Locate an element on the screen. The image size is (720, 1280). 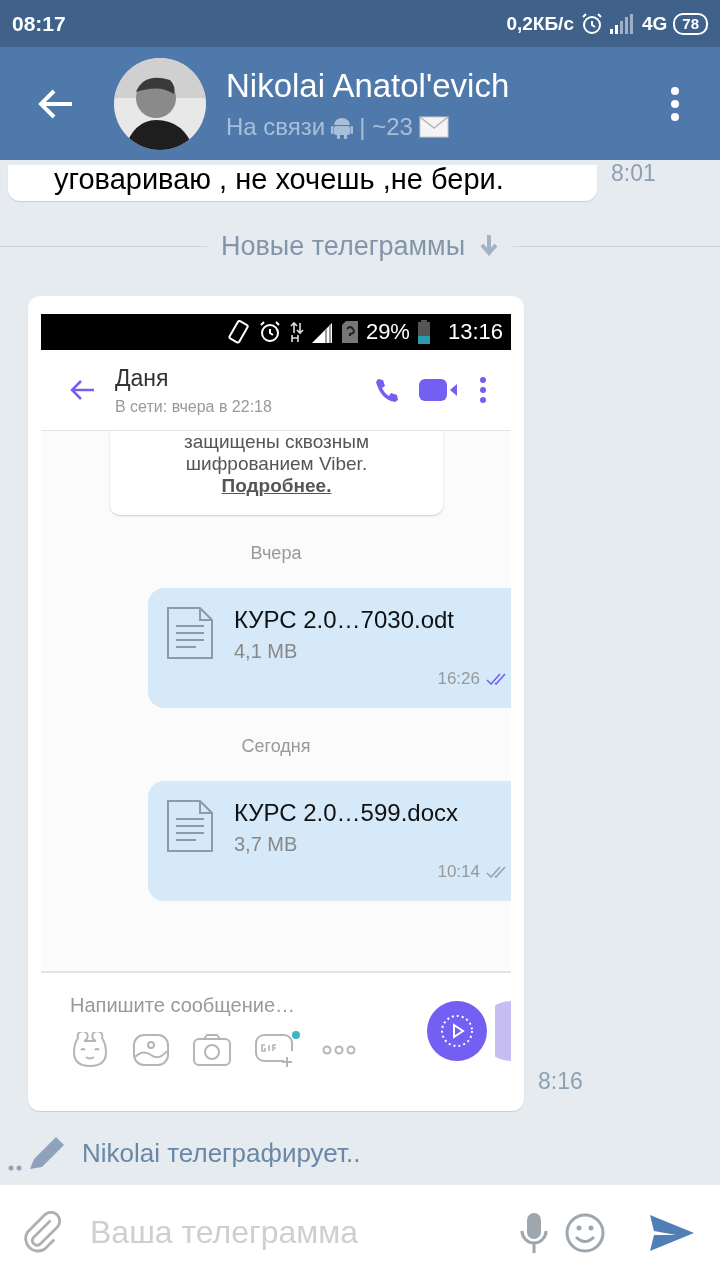
message-time: 8:01 is located at coordinates (633, 174).